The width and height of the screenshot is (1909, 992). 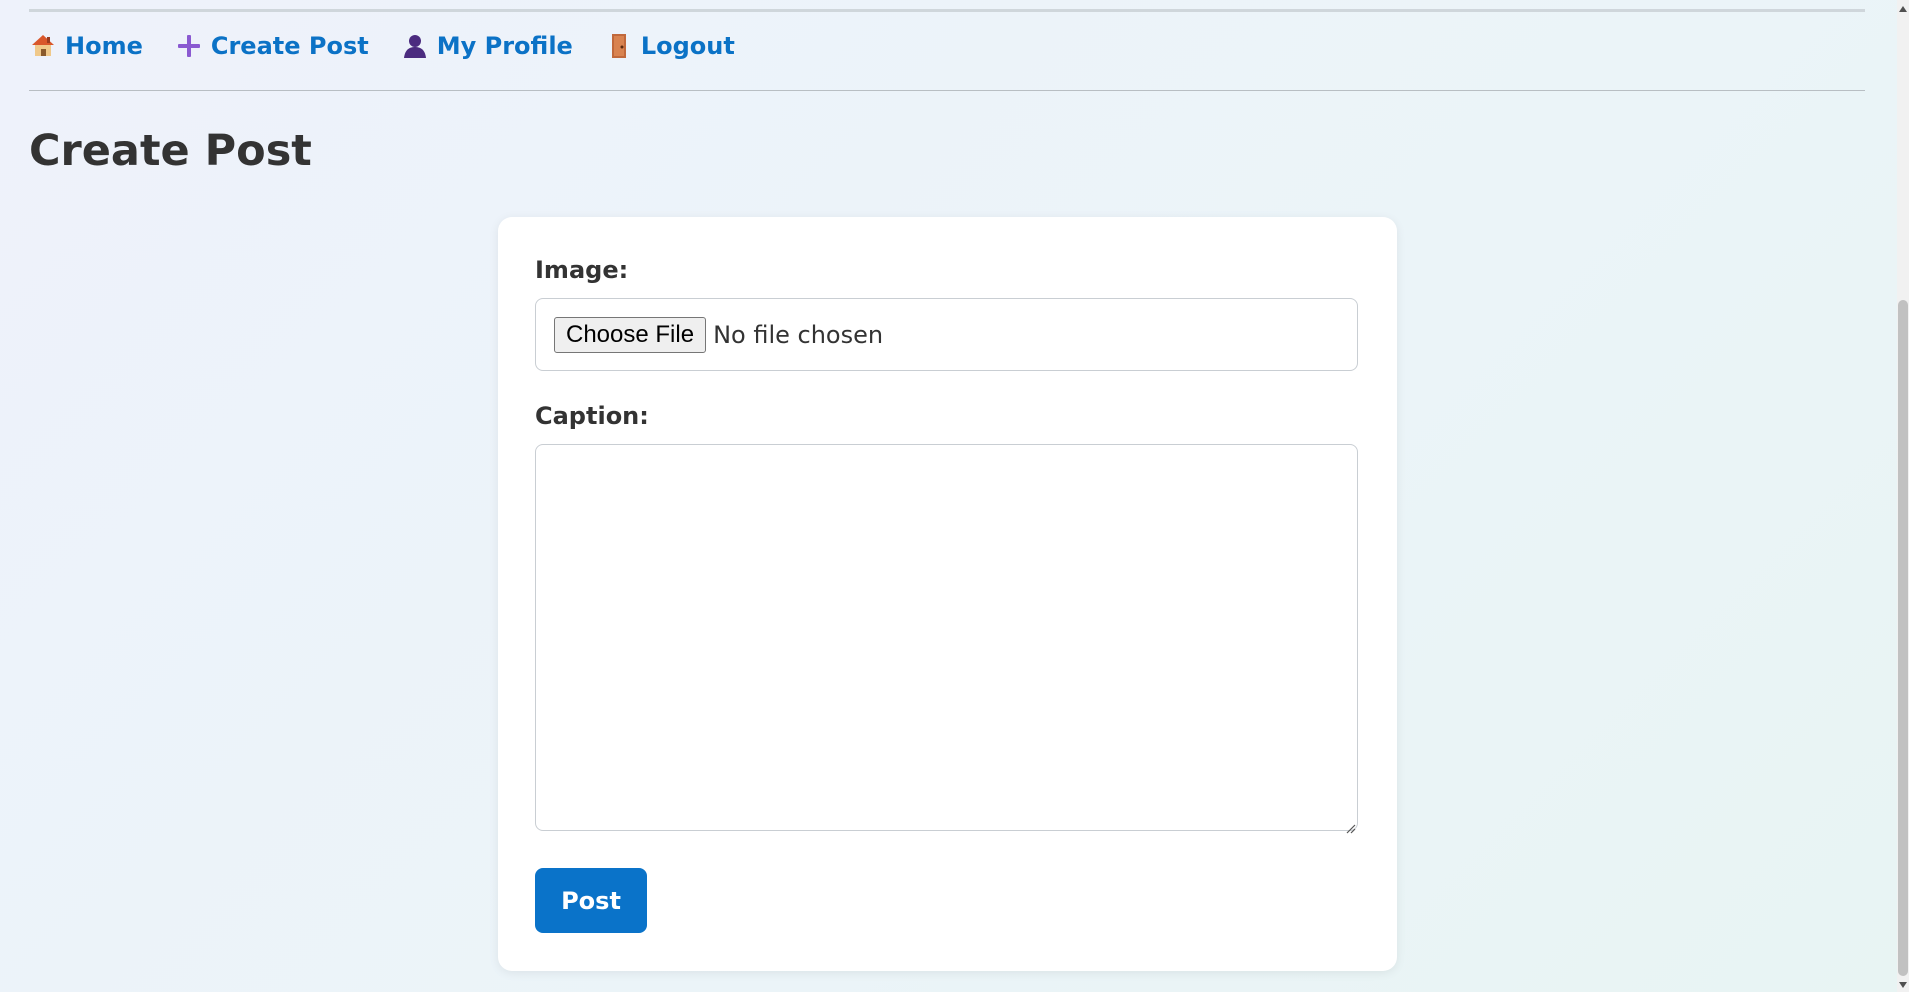 I want to click on main-nav: Home Create Post My Profile Logout, so click(x=398, y=46).